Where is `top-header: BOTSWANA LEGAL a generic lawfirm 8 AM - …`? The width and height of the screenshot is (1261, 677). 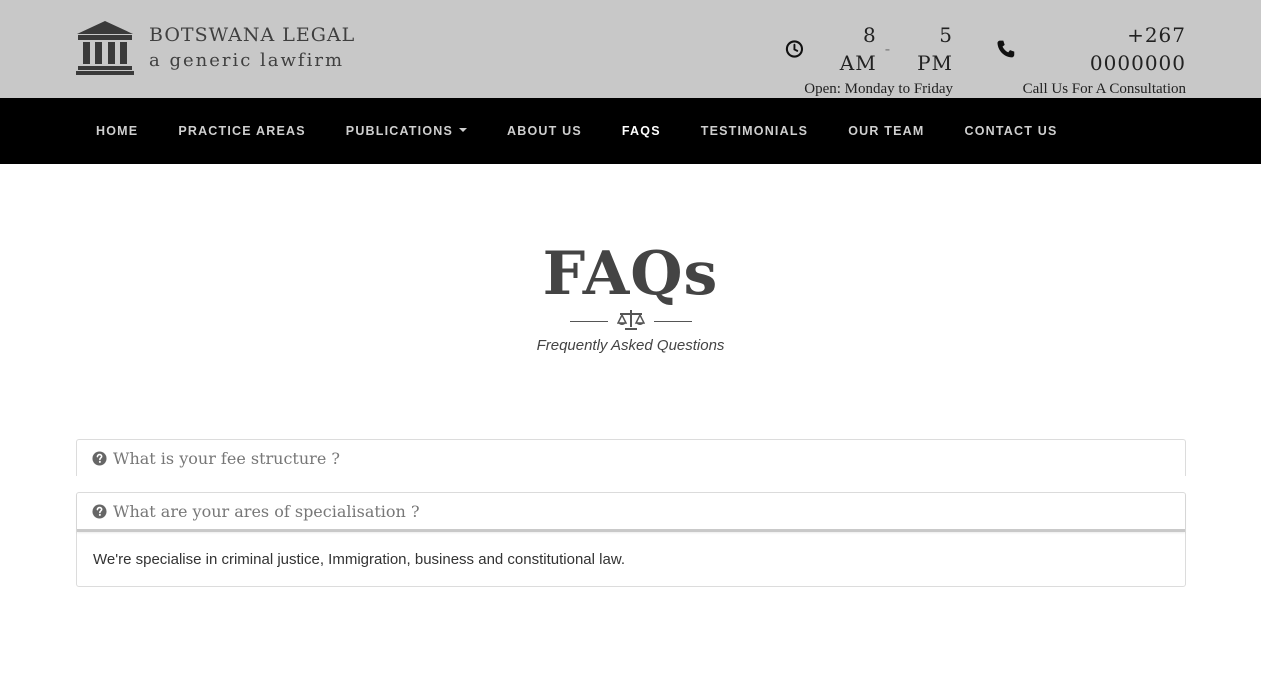
top-header: BOTSWANA LEGAL a generic lawfirm 8 AM - … is located at coordinates (630, 49).